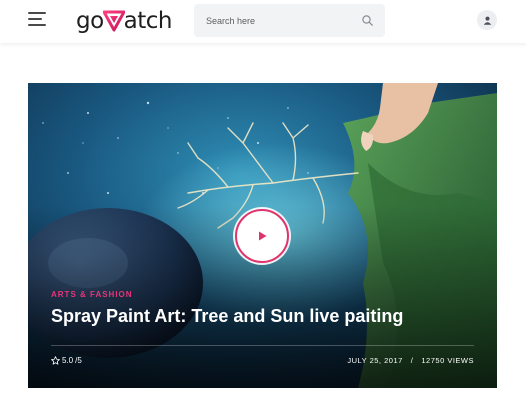  I want to click on gowatch-logo: go atch, so click(124, 21).